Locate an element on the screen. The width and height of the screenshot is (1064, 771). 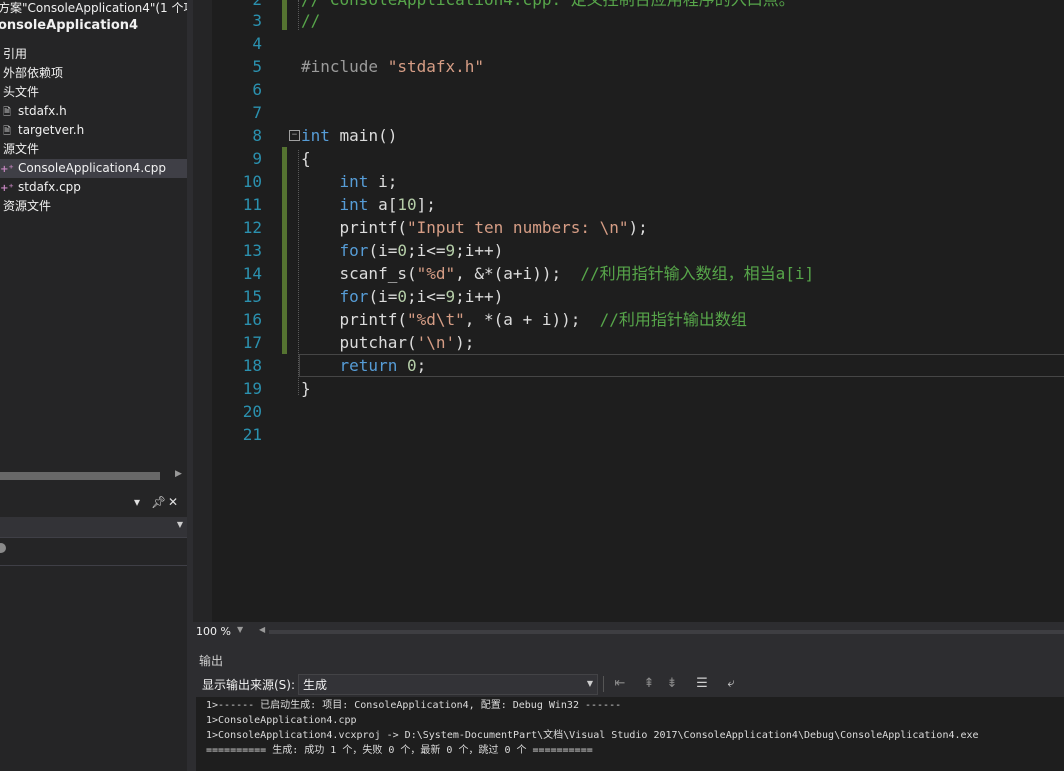
properties-header: ▾ 📌︎ ✕ is located at coordinates (93, 504).